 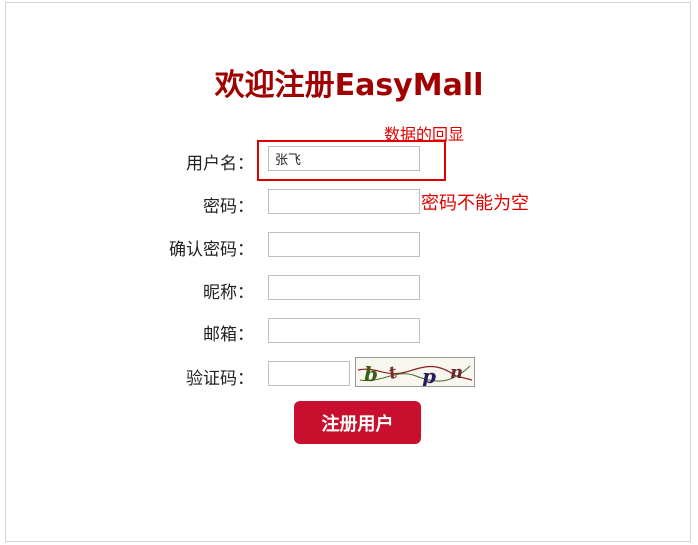 What do you see at coordinates (344, 330) in the screenshot?
I see `email-input` at bounding box center [344, 330].